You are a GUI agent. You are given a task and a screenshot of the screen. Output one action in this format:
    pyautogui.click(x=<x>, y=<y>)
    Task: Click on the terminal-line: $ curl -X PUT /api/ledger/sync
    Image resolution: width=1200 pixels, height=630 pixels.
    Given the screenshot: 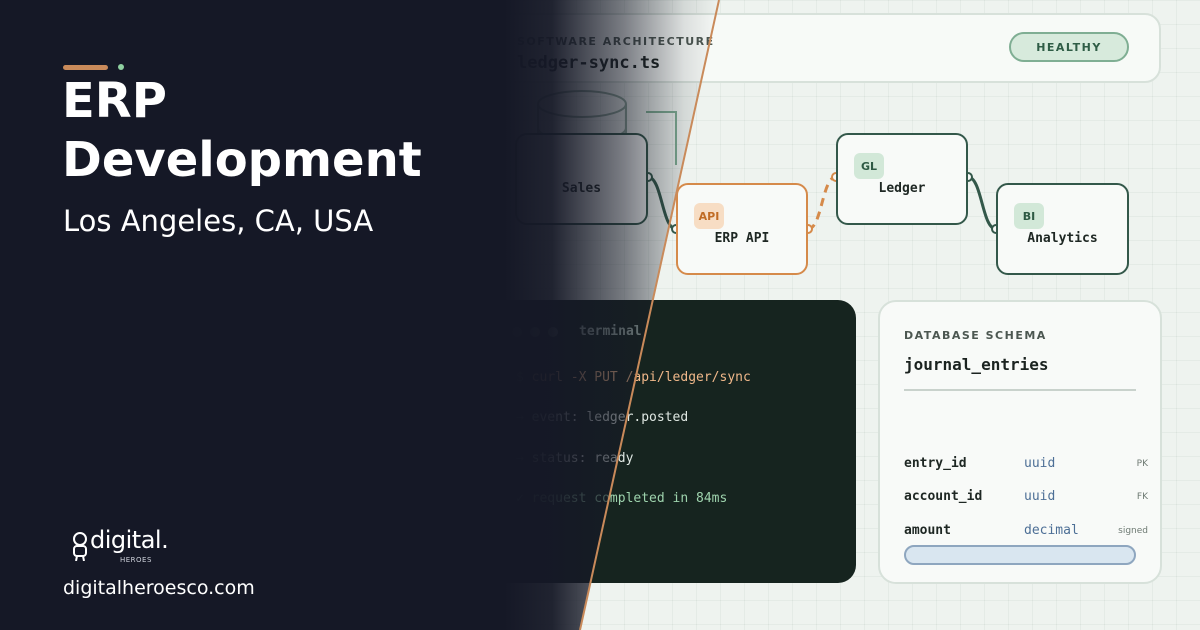 What is the action you would take?
    pyautogui.click(x=633, y=377)
    